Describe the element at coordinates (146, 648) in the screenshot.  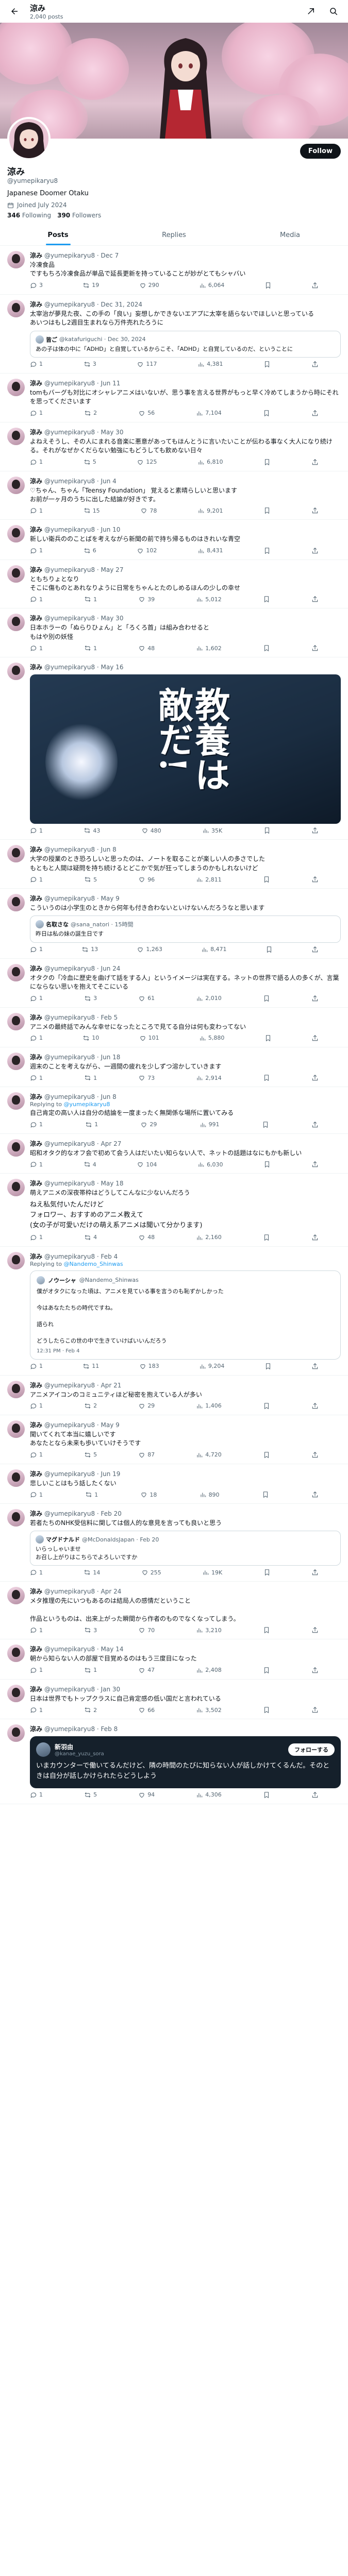
I see `like-button: 48` at that location.